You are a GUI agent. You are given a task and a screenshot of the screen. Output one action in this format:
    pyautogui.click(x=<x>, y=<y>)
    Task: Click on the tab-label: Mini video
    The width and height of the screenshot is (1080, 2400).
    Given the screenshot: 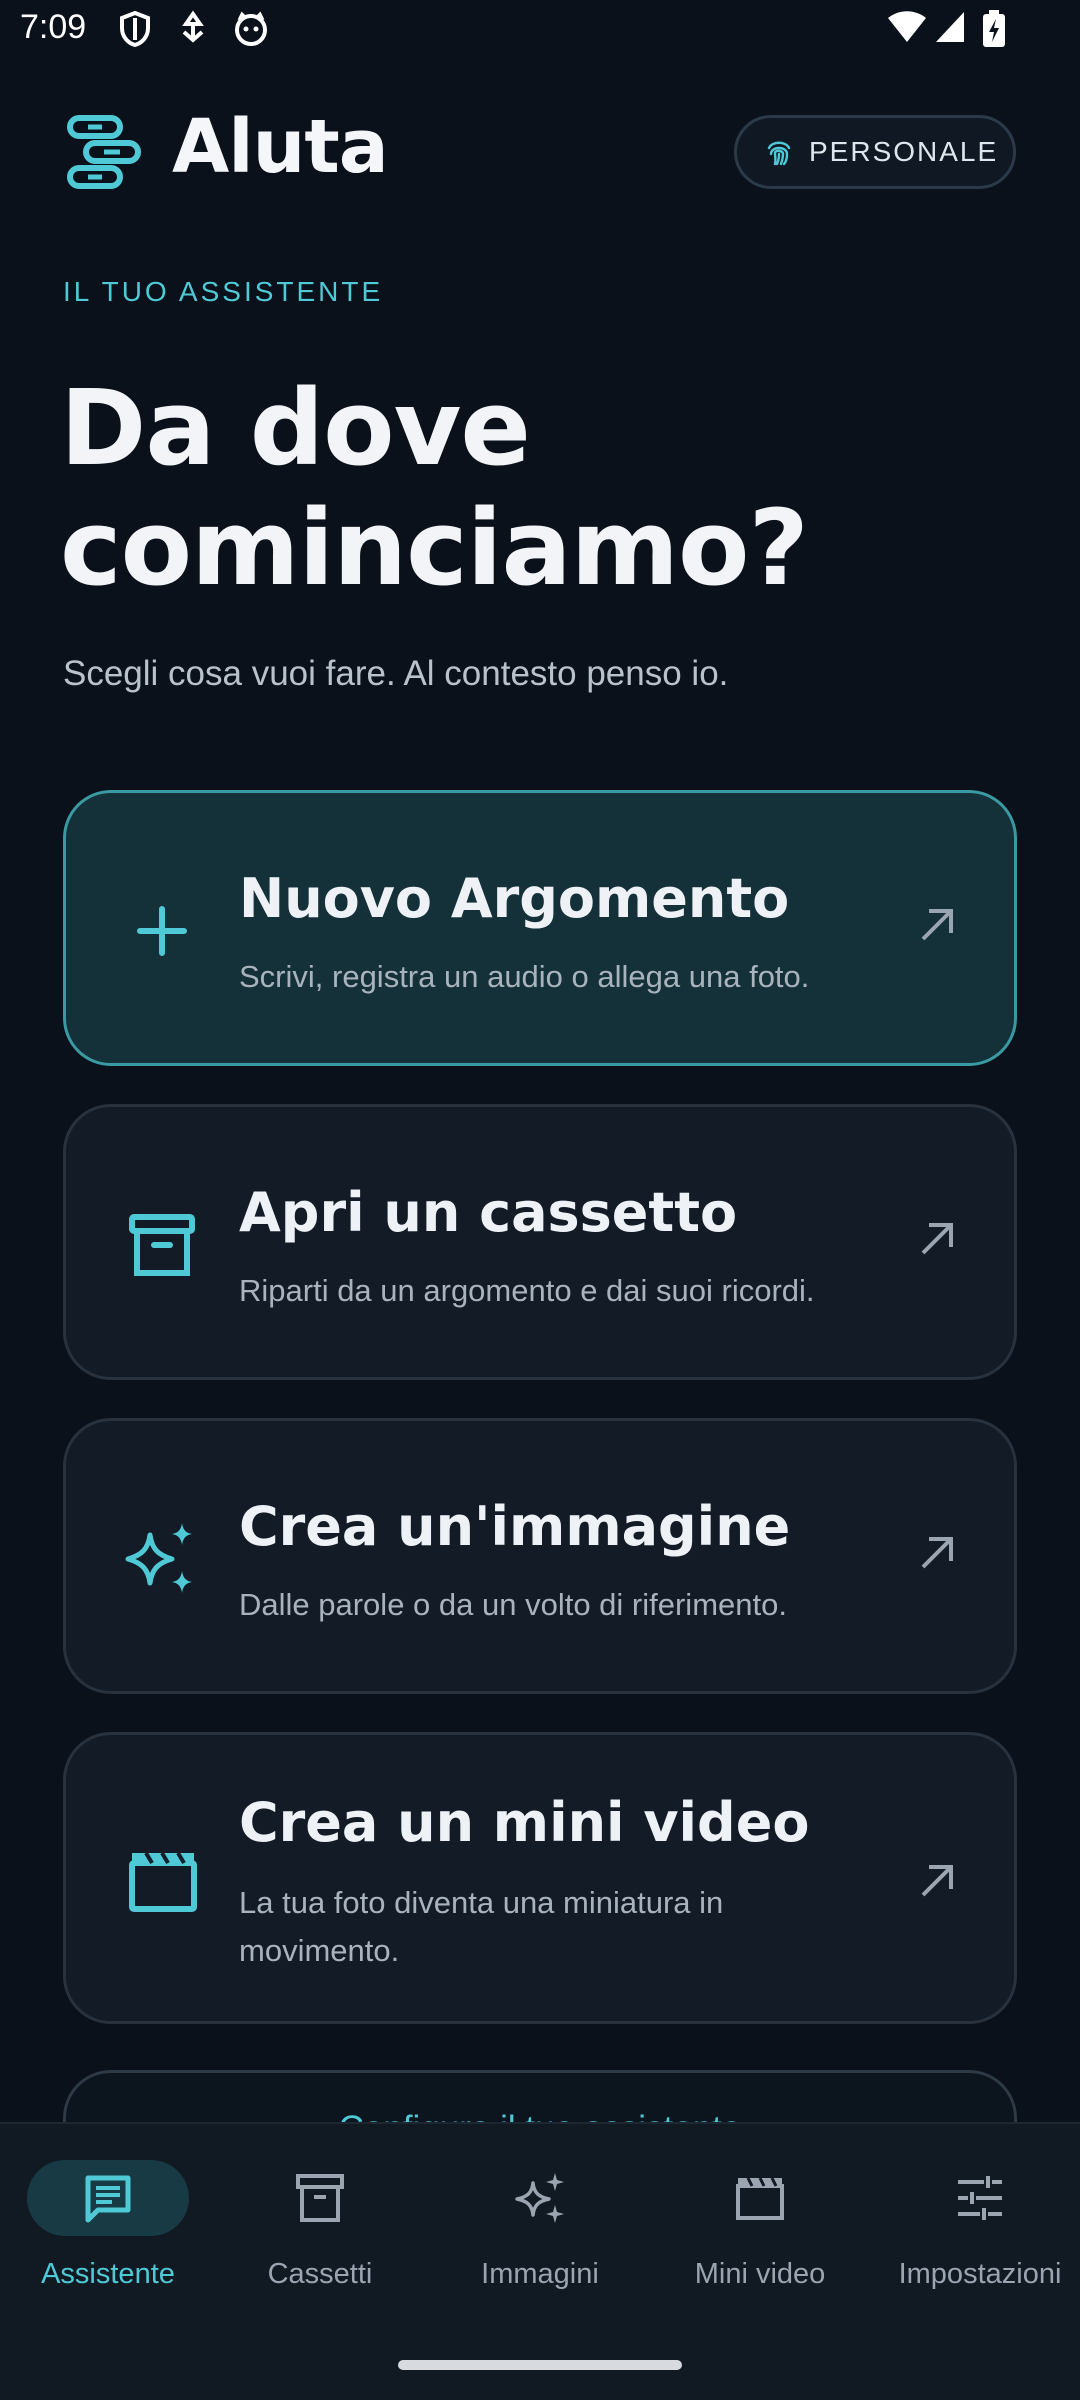 What is the action you would take?
    pyautogui.click(x=760, y=2274)
    